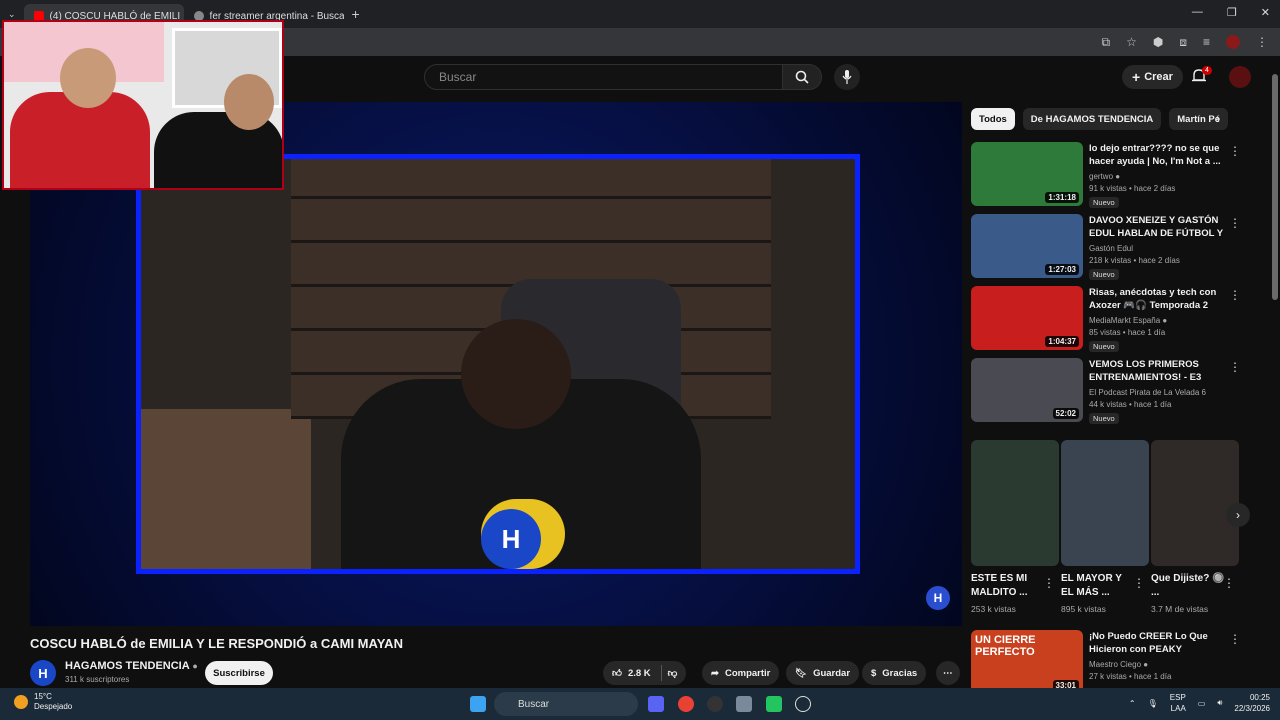 This screenshot has height=720, width=1280. I want to click on page-scrollbar, so click(1275, 374).